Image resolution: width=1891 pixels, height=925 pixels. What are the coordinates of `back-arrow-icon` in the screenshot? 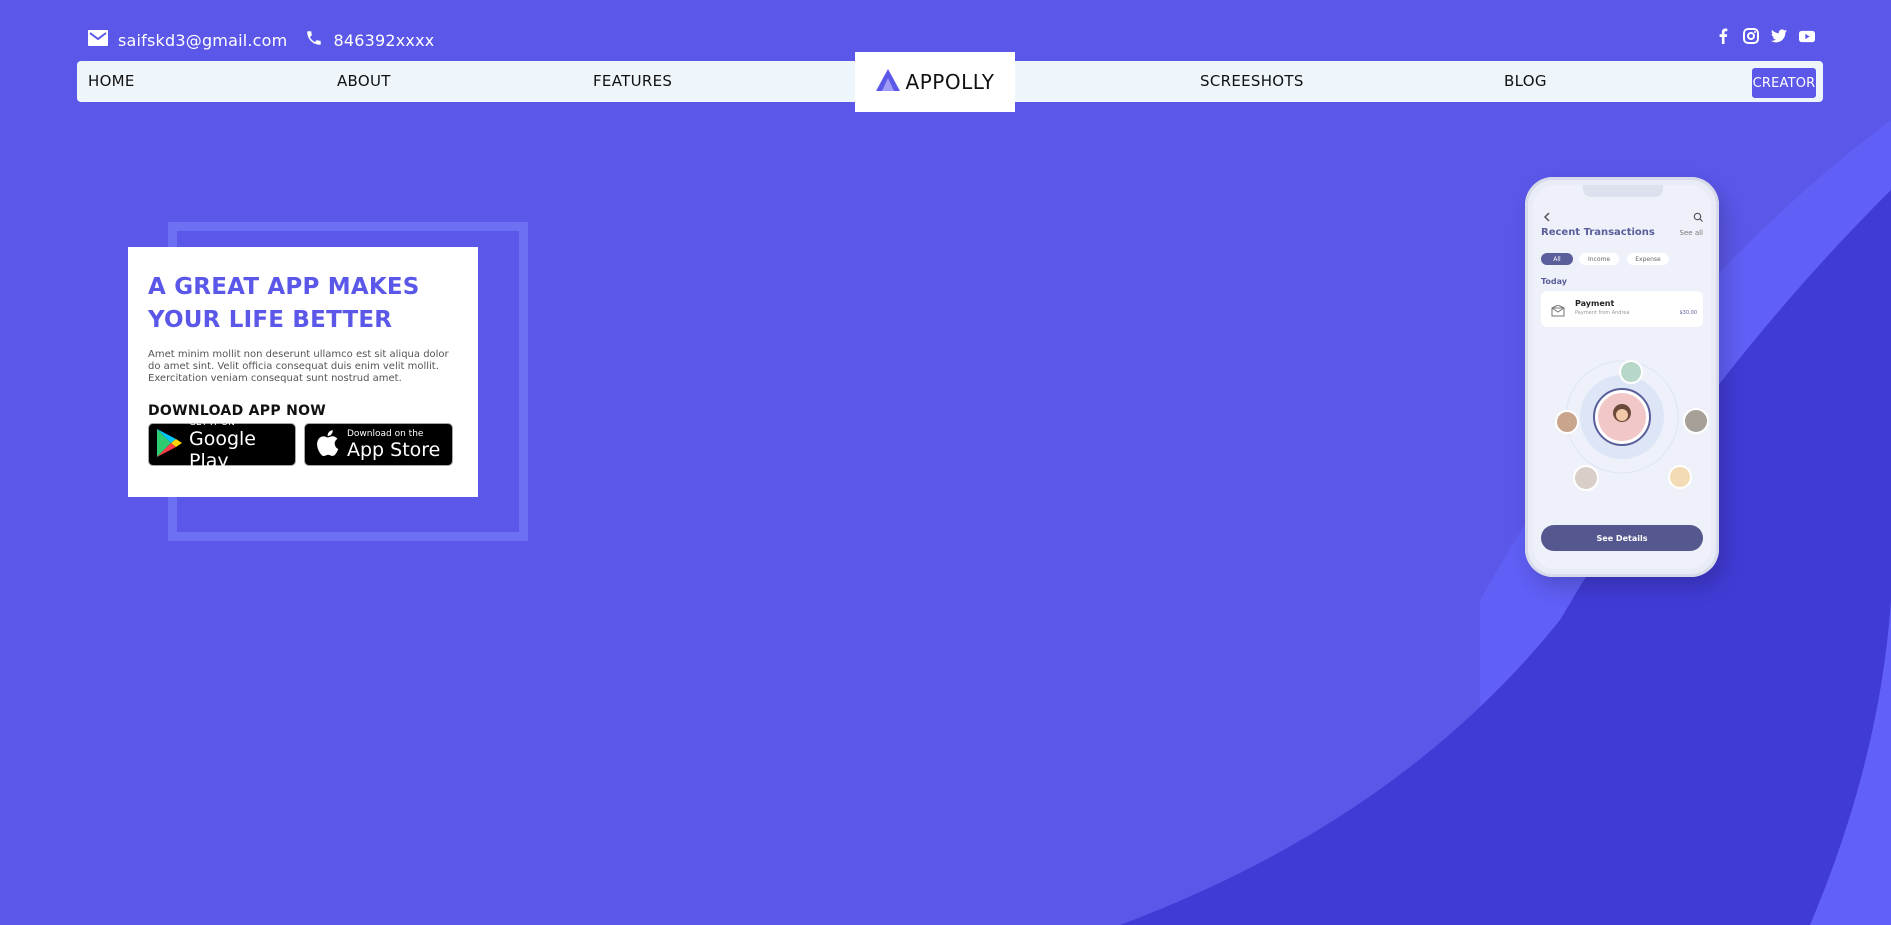 It's located at (1547, 216).